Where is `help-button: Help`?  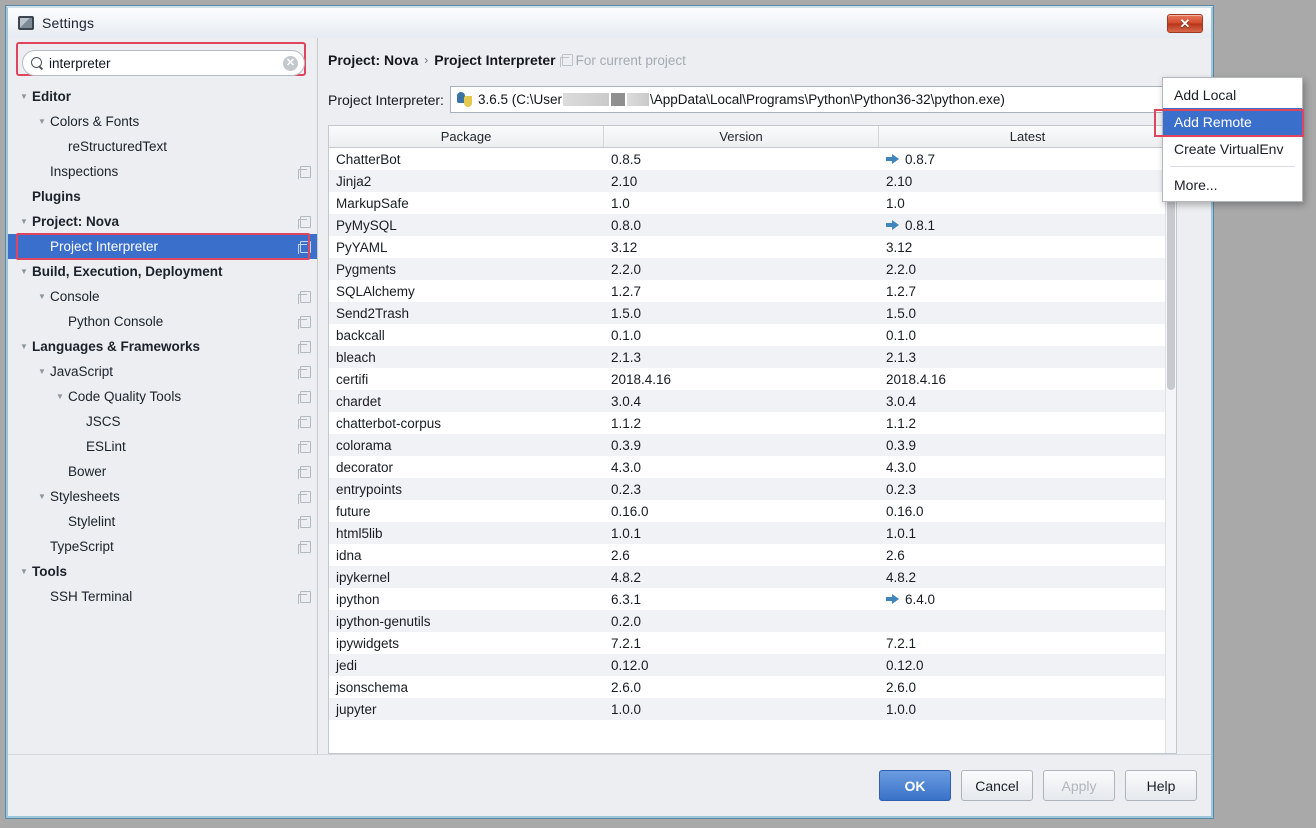 help-button: Help is located at coordinates (1161, 785).